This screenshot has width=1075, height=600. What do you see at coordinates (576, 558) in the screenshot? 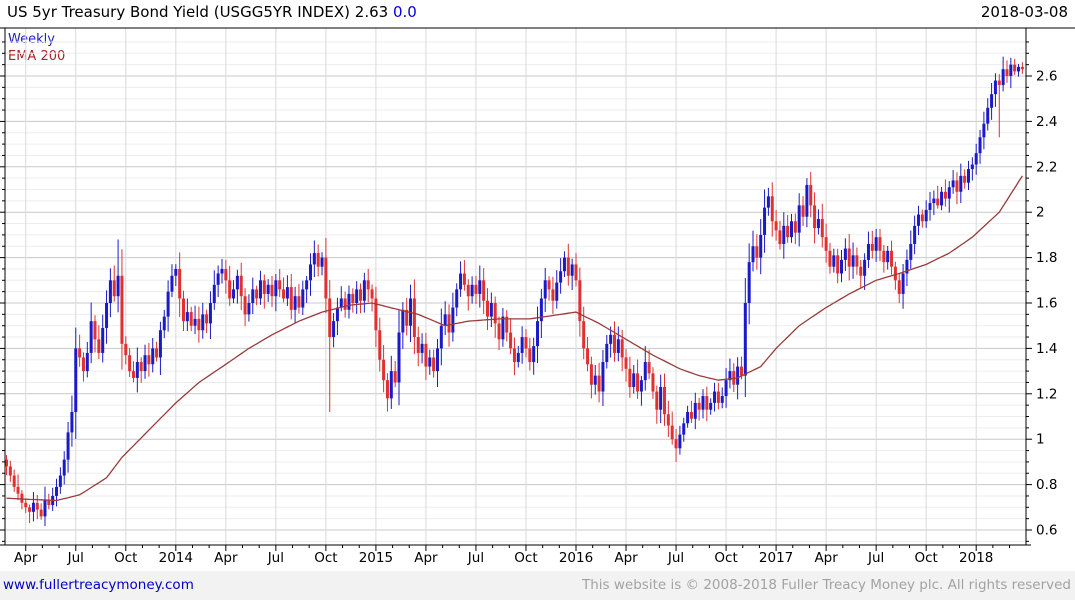
I see `x-tick-label: 2016` at bounding box center [576, 558].